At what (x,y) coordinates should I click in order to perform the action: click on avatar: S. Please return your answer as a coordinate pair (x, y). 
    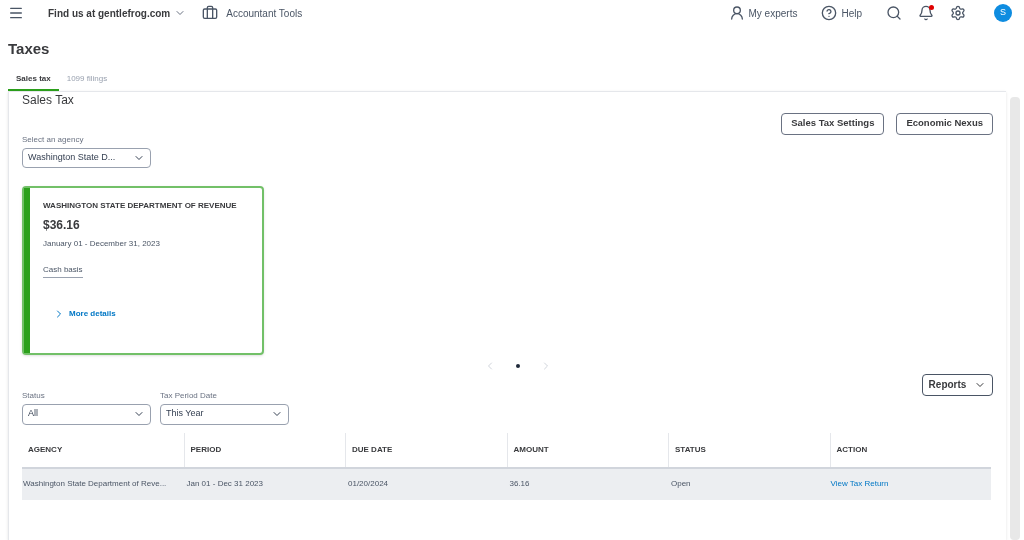
    Looking at the image, I should click on (1003, 13).